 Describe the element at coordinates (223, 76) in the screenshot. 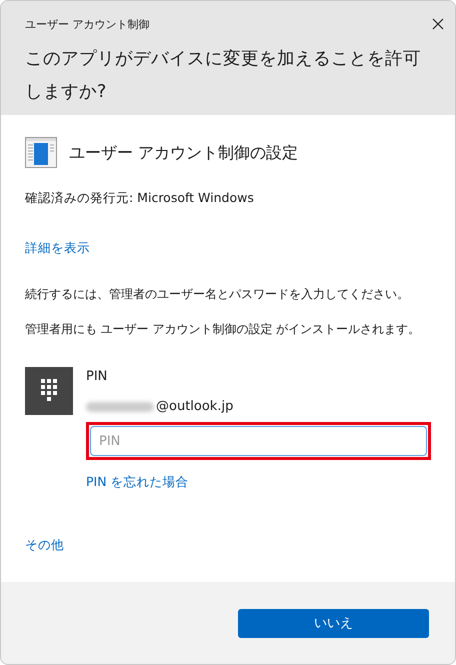

I see `dialog-question: このアプリがデバイスに変更を加えることを許可しますか?` at that location.